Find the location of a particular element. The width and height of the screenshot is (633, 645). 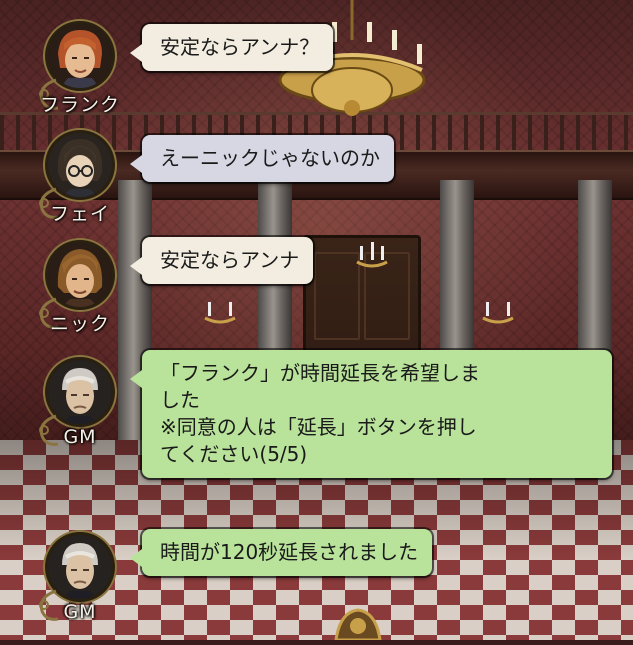

message-text: 安定ならアンナ is located at coordinates (230, 260).